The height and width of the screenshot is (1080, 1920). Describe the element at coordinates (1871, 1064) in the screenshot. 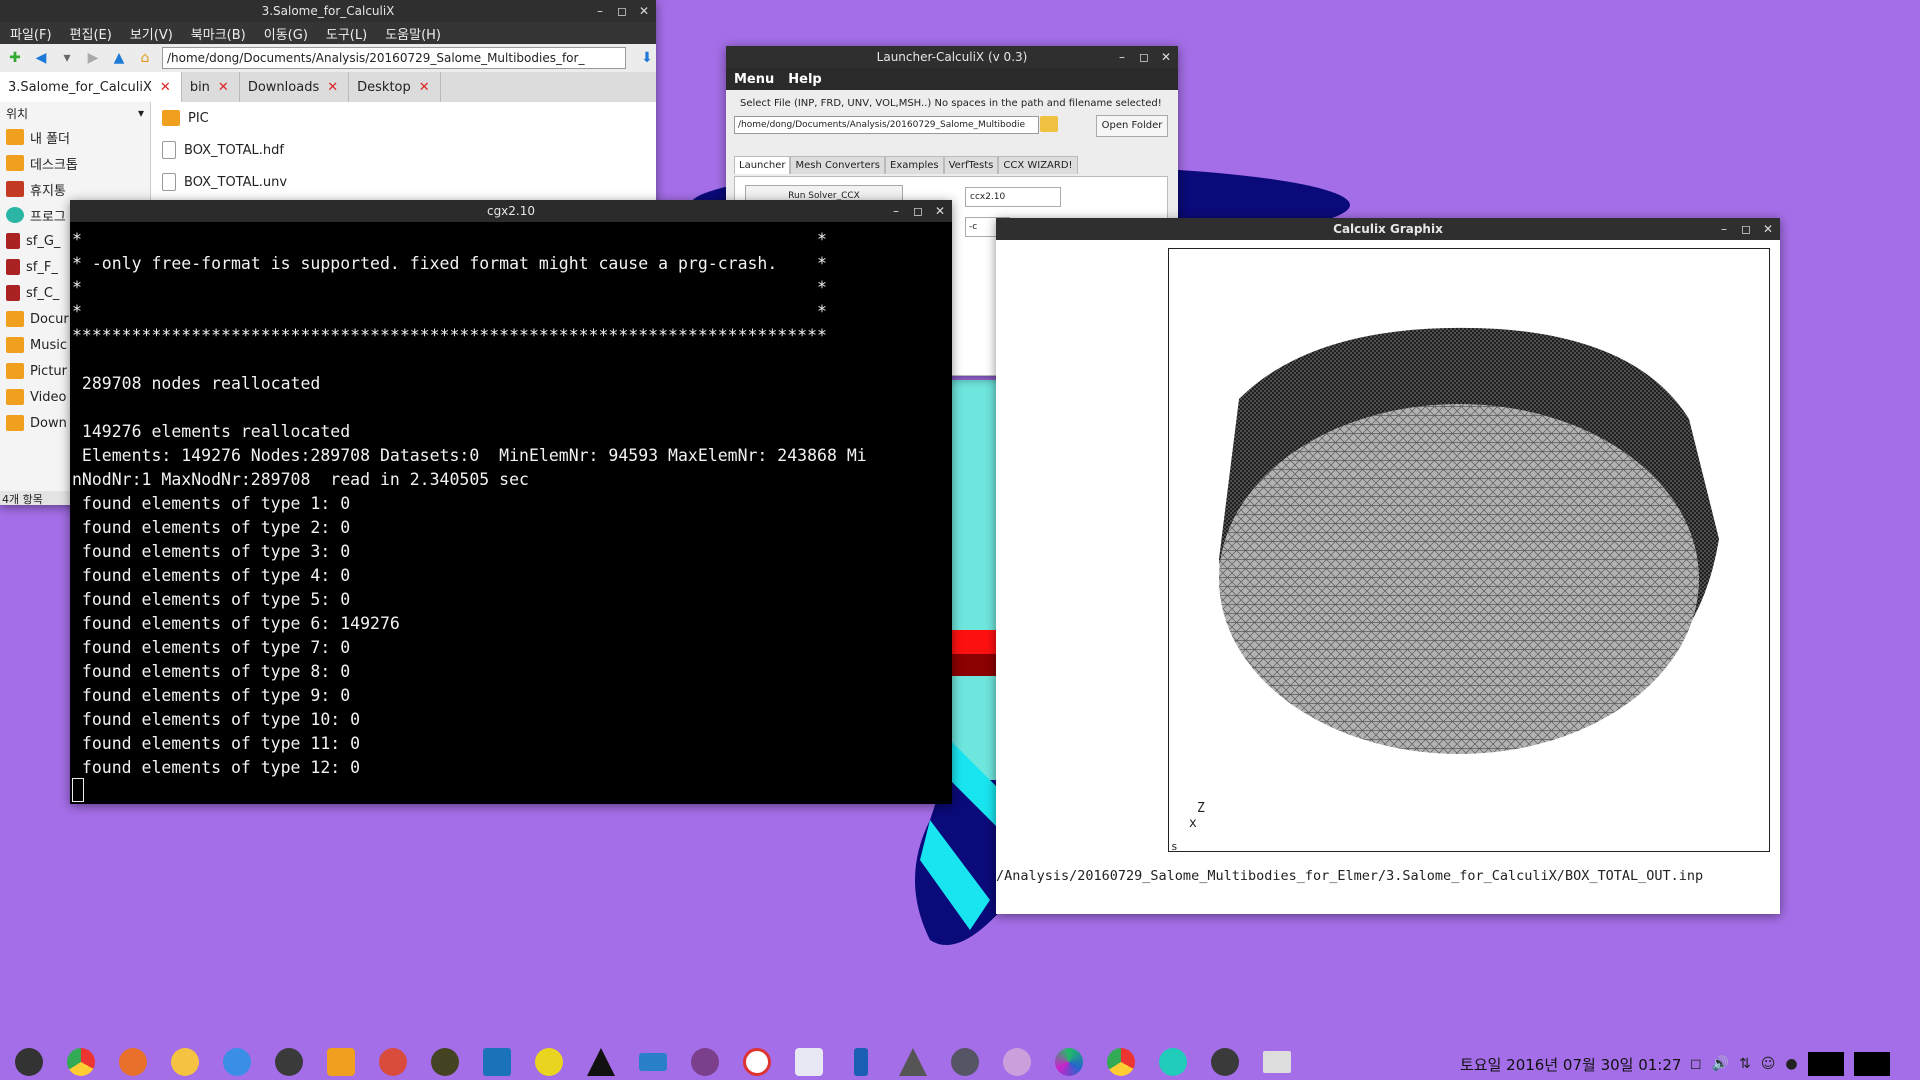

I see `memory-graph-icon` at that location.